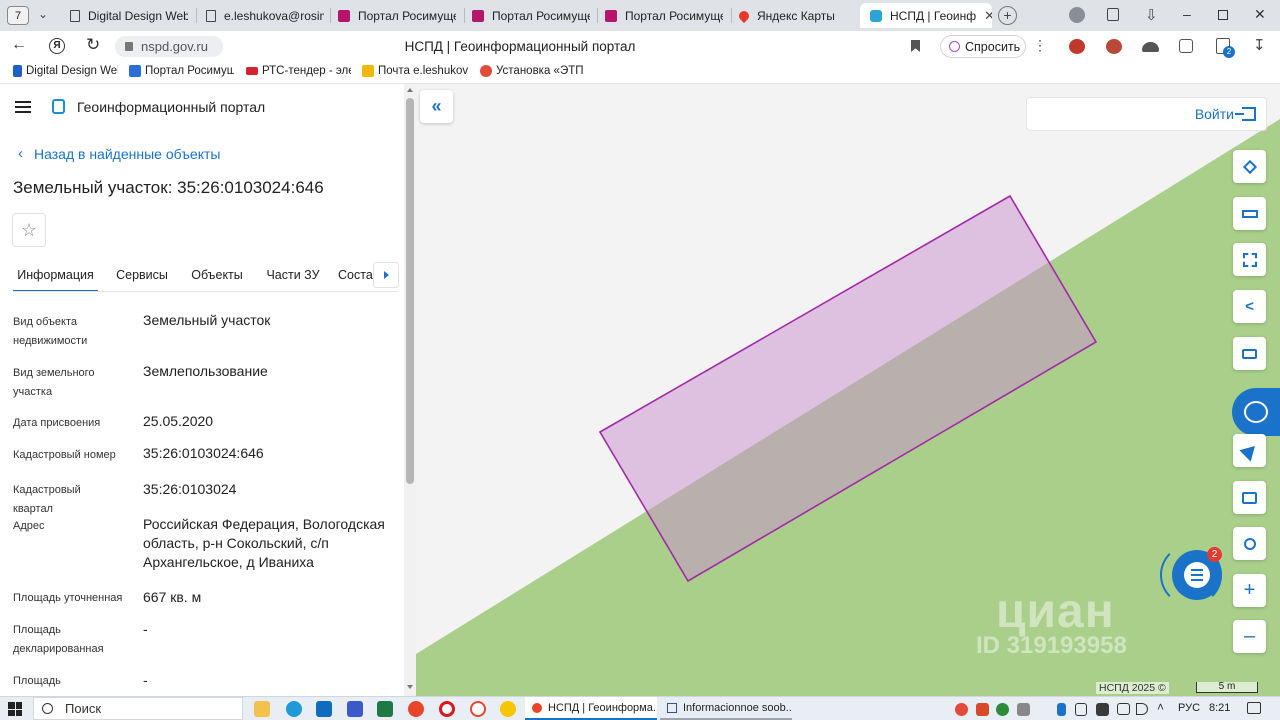 Image resolution: width=1280 pixels, height=720 pixels. What do you see at coordinates (1260, 14) in the screenshot?
I see `close-window-icon: ✕` at bounding box center [1260, 14].